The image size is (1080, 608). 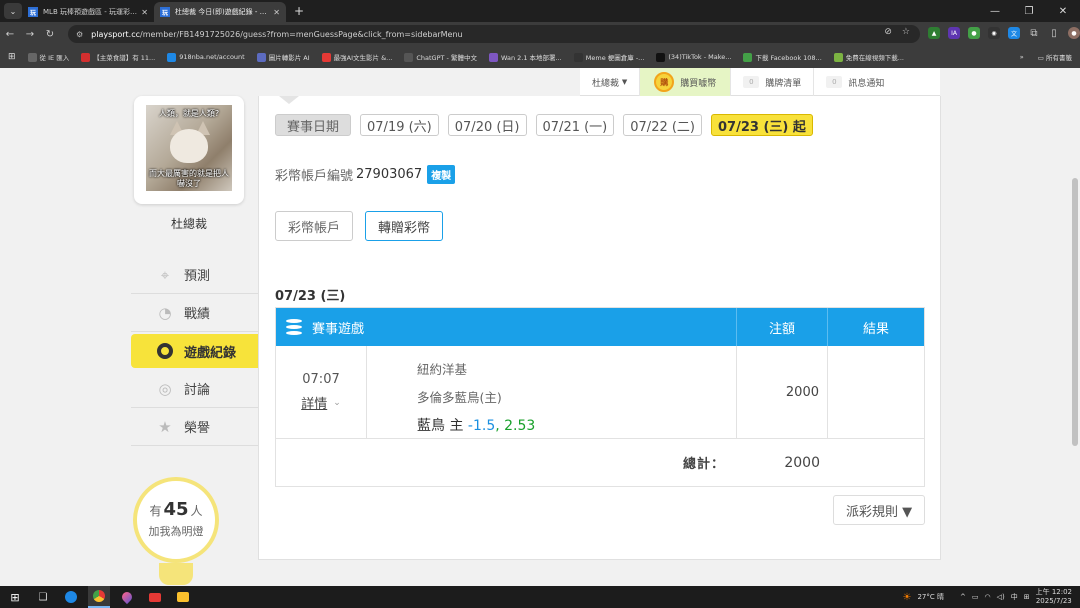 I want to click on youtube-icon, so click(x=155, y=597).